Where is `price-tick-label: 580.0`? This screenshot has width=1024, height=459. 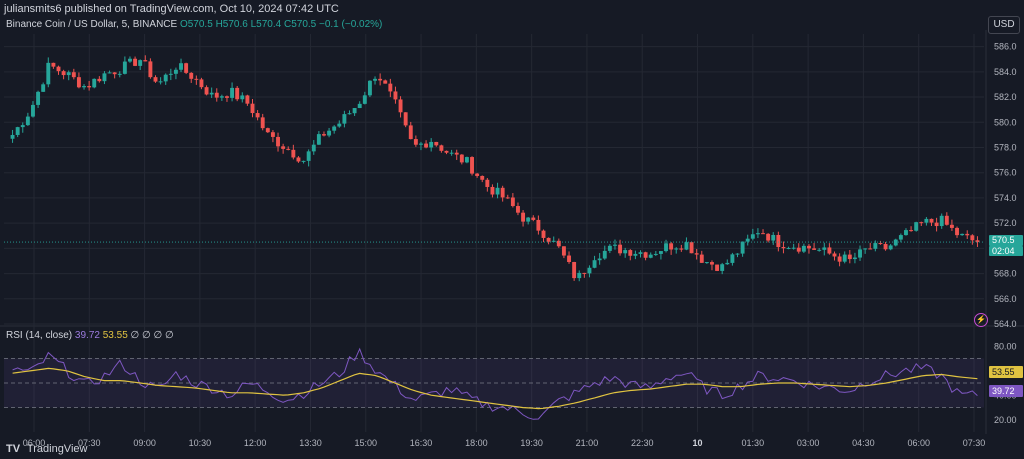 price-tick-label: 580.0 is located at coordinates (1005, 122).